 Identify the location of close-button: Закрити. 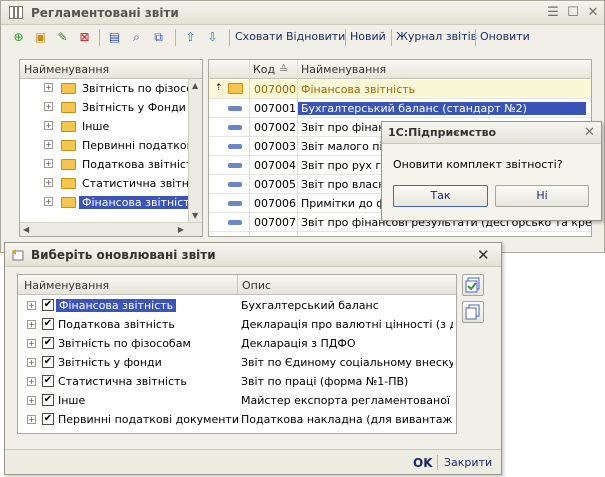
(468, 462).